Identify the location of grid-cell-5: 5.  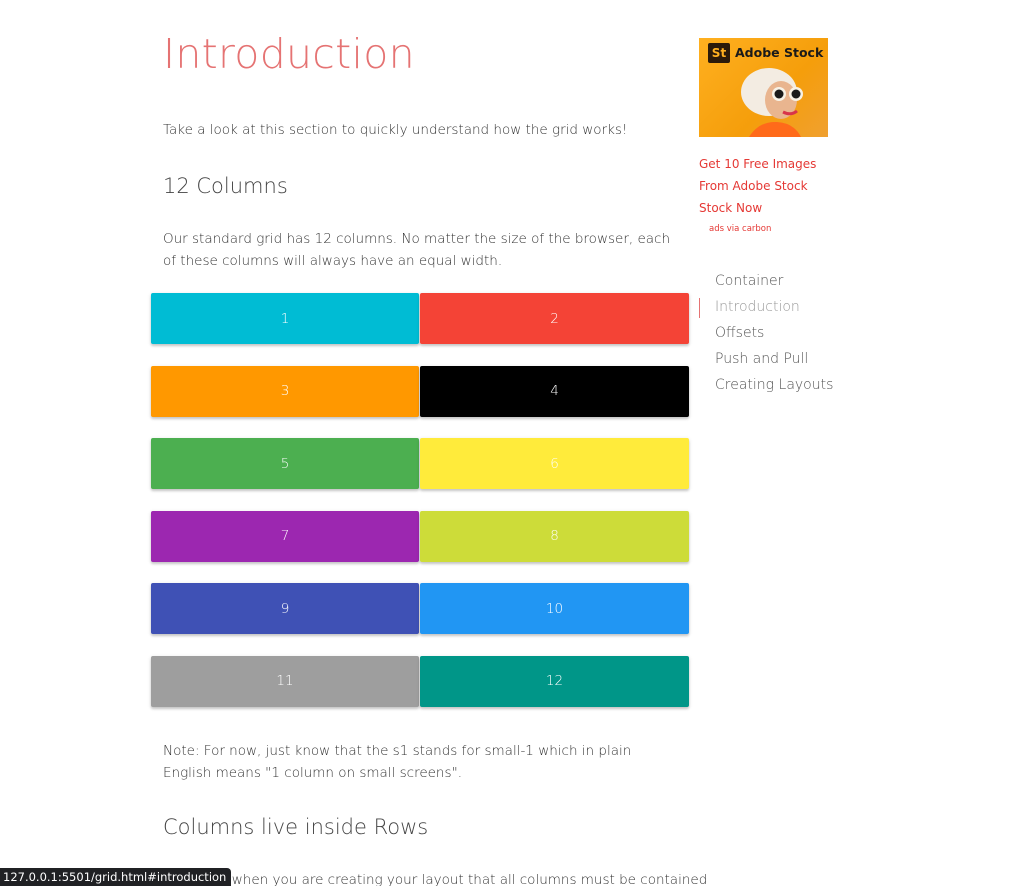
(285, 463).